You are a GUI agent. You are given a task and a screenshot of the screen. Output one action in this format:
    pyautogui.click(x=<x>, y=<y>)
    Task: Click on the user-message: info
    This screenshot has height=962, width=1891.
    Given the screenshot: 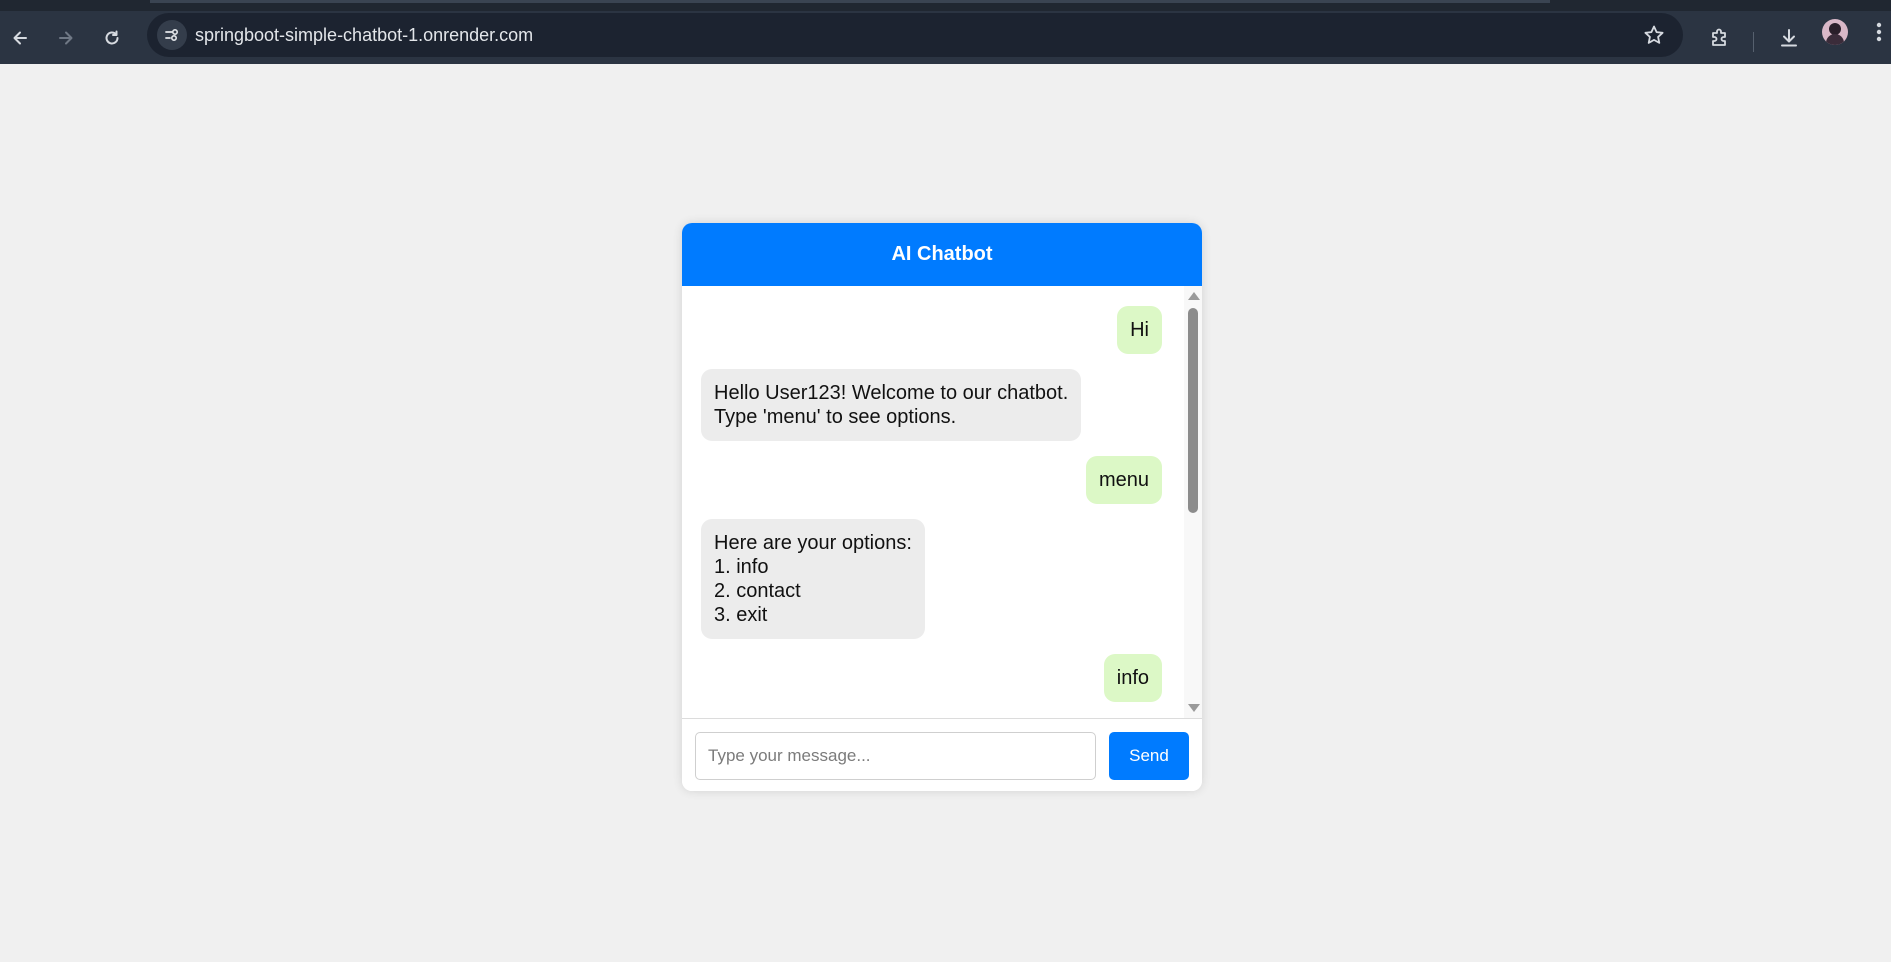 What is the action you would take?
    pyautogui.click(x=1132, y=678)
    